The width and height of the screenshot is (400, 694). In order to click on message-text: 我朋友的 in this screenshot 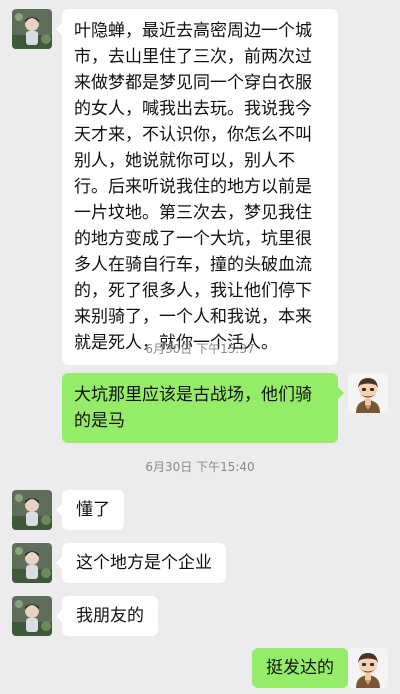, I will do `click(110, 616)`.